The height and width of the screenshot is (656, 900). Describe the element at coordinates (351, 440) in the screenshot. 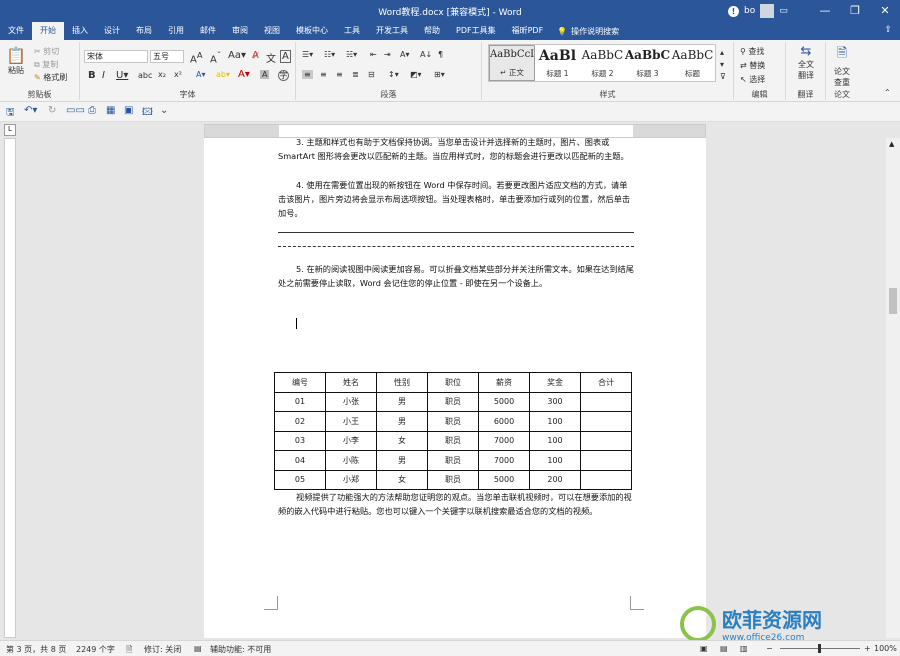

I see `table-cell: 小李` at that location.